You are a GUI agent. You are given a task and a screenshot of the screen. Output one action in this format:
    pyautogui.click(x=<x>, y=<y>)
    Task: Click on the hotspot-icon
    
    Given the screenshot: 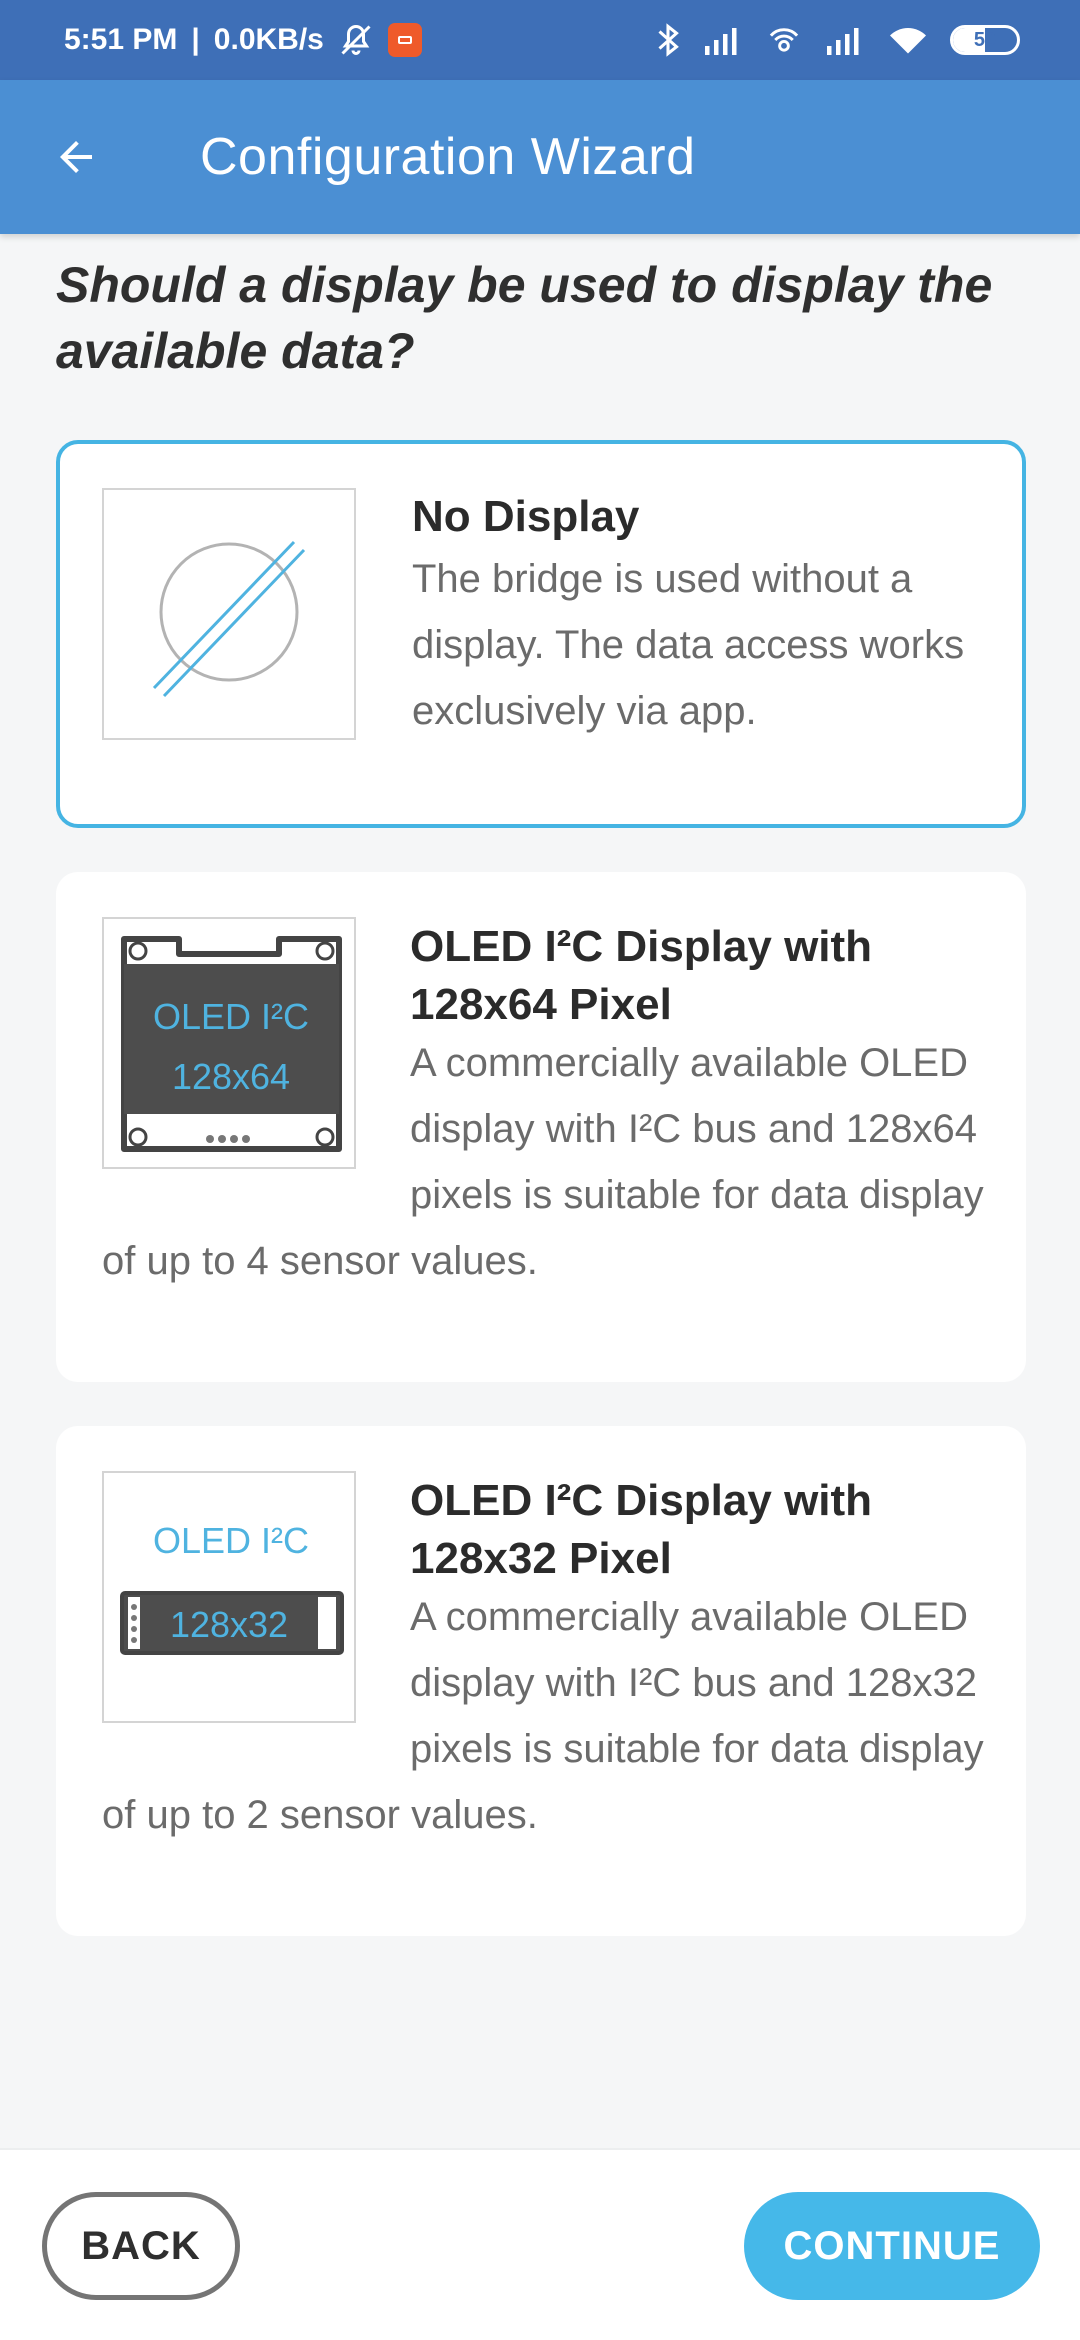 What is the action you would take?
    pyautogui.click(x=784, y=40)
    